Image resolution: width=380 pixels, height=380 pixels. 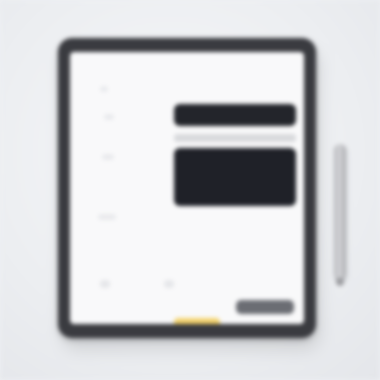 What do you see at coordinates (265, 307) in the screenshot?
I see `action-button` at bounding box center [265, 307].